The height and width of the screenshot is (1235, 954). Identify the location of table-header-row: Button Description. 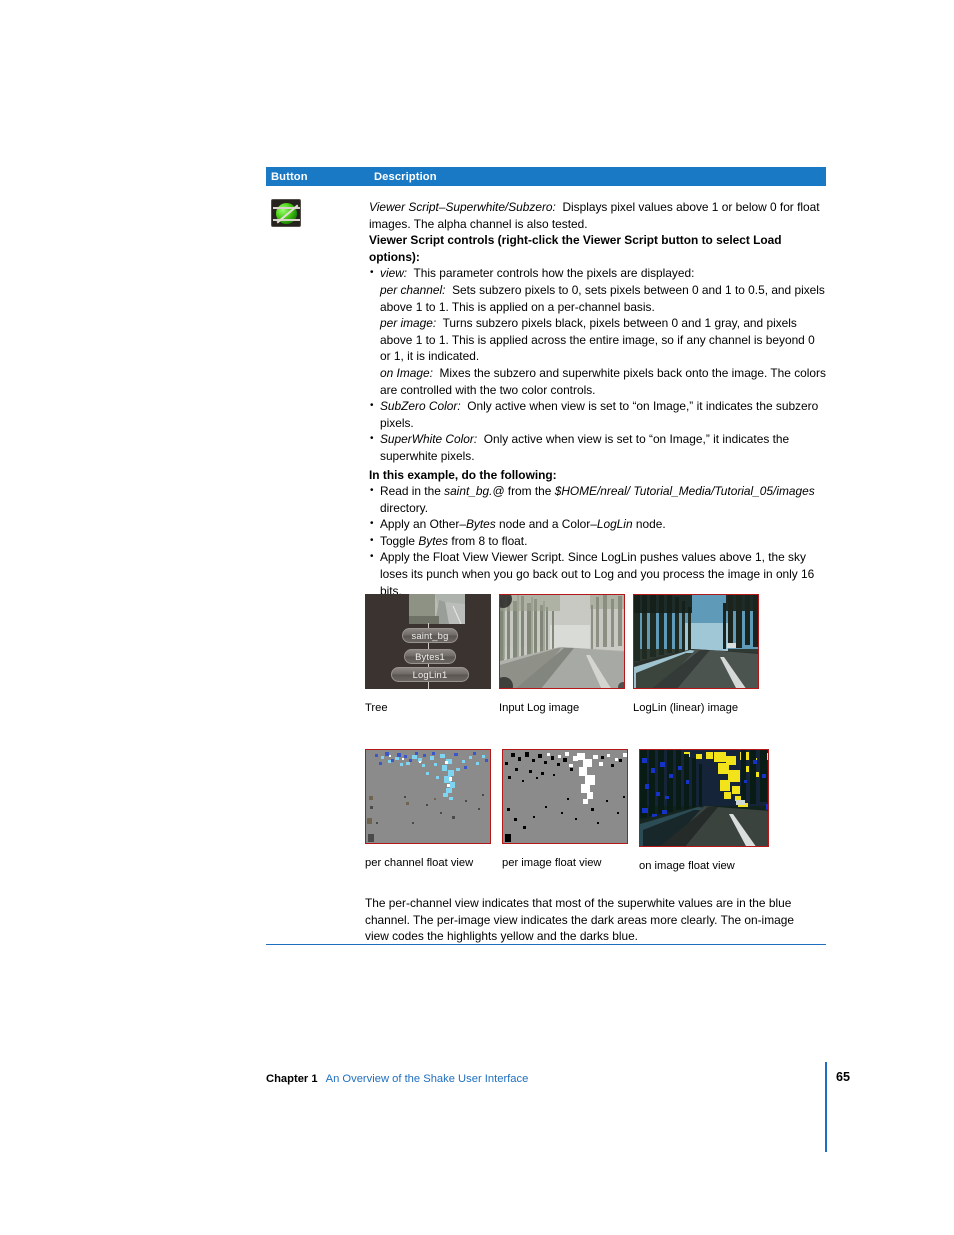
(546, 176).